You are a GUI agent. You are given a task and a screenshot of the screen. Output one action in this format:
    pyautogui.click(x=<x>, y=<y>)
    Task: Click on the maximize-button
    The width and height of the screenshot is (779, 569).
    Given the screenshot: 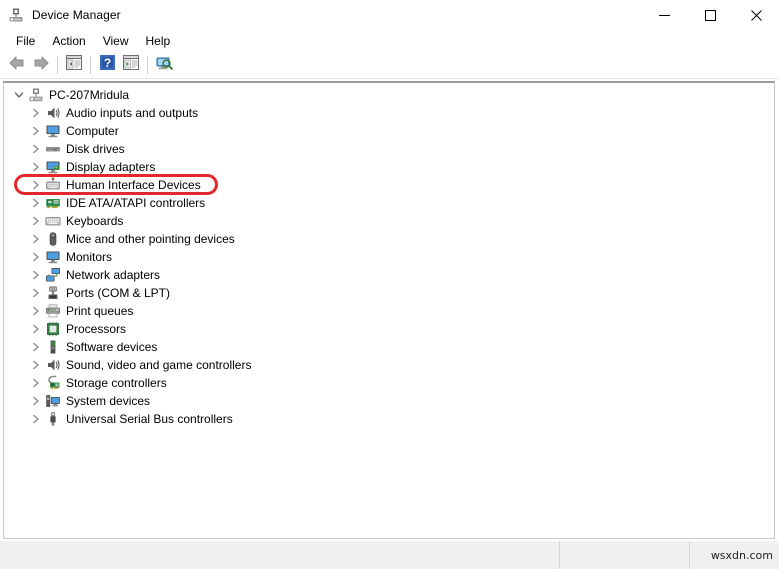 What is the action you would take?
    pyautogui.click(x=710, y=15)
    